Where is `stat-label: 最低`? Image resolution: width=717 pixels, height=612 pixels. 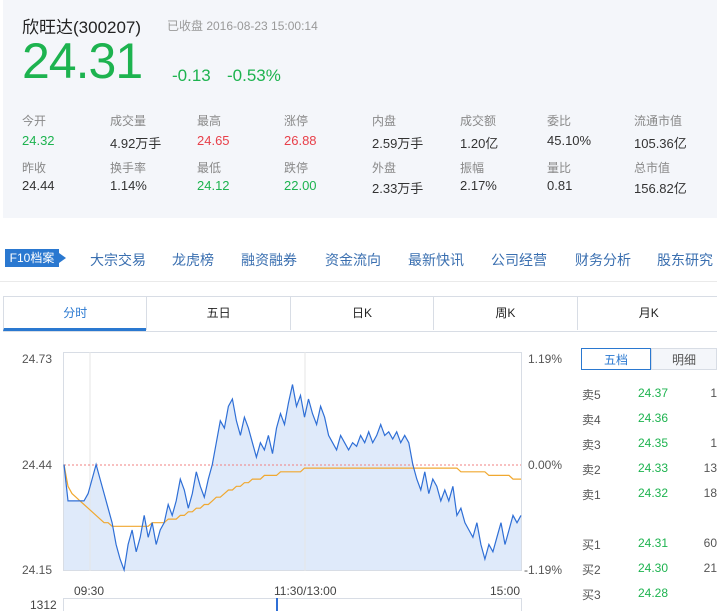
stat-label: 最低 is located at coordinates (209, 168).